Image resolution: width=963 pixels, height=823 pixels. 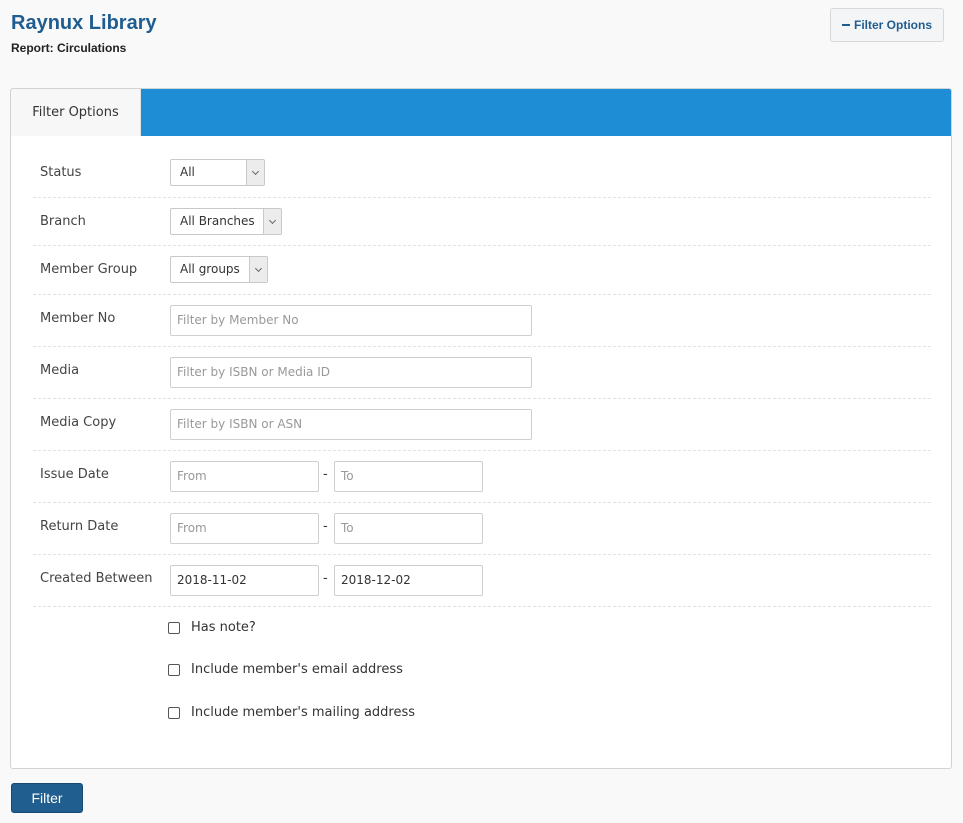 What do you see at coordinates (303, 712) in the screenshot?
I see `include-mailing-label: Include member's mailing address` at bounding box center [303, 712].